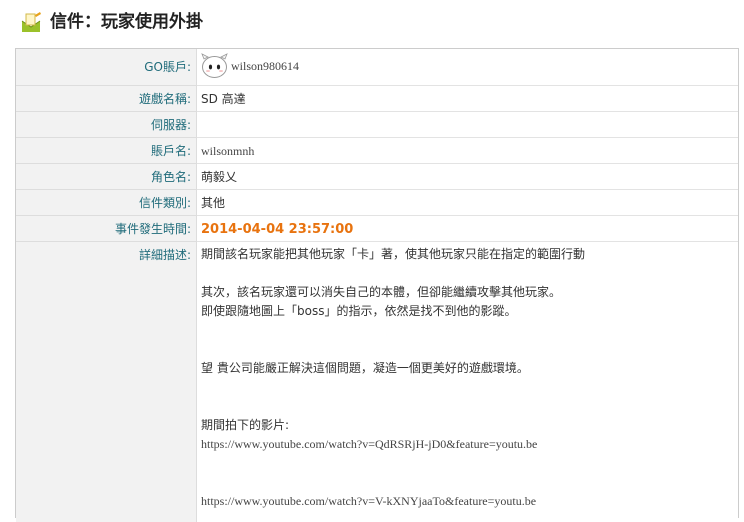  What do you see at coordinates (245, 425) in the screenshot?
I see `description-line: 期間拍下的影片:` at bounding box center [245, 425].